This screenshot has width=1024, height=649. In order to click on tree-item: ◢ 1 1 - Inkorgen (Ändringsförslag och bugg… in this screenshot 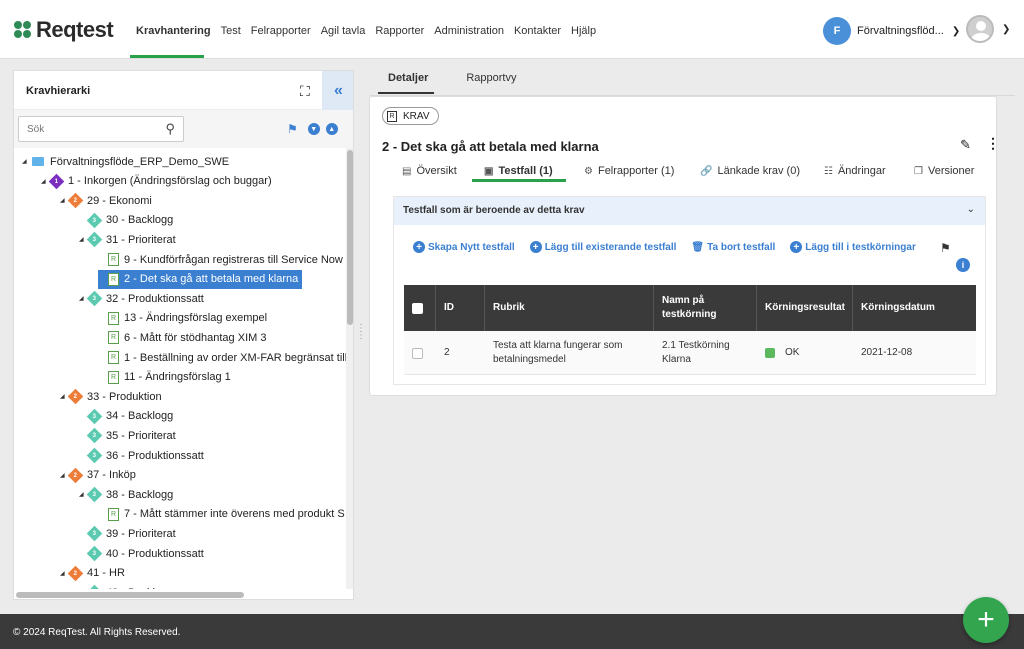, I will do `click(156, 181)`.